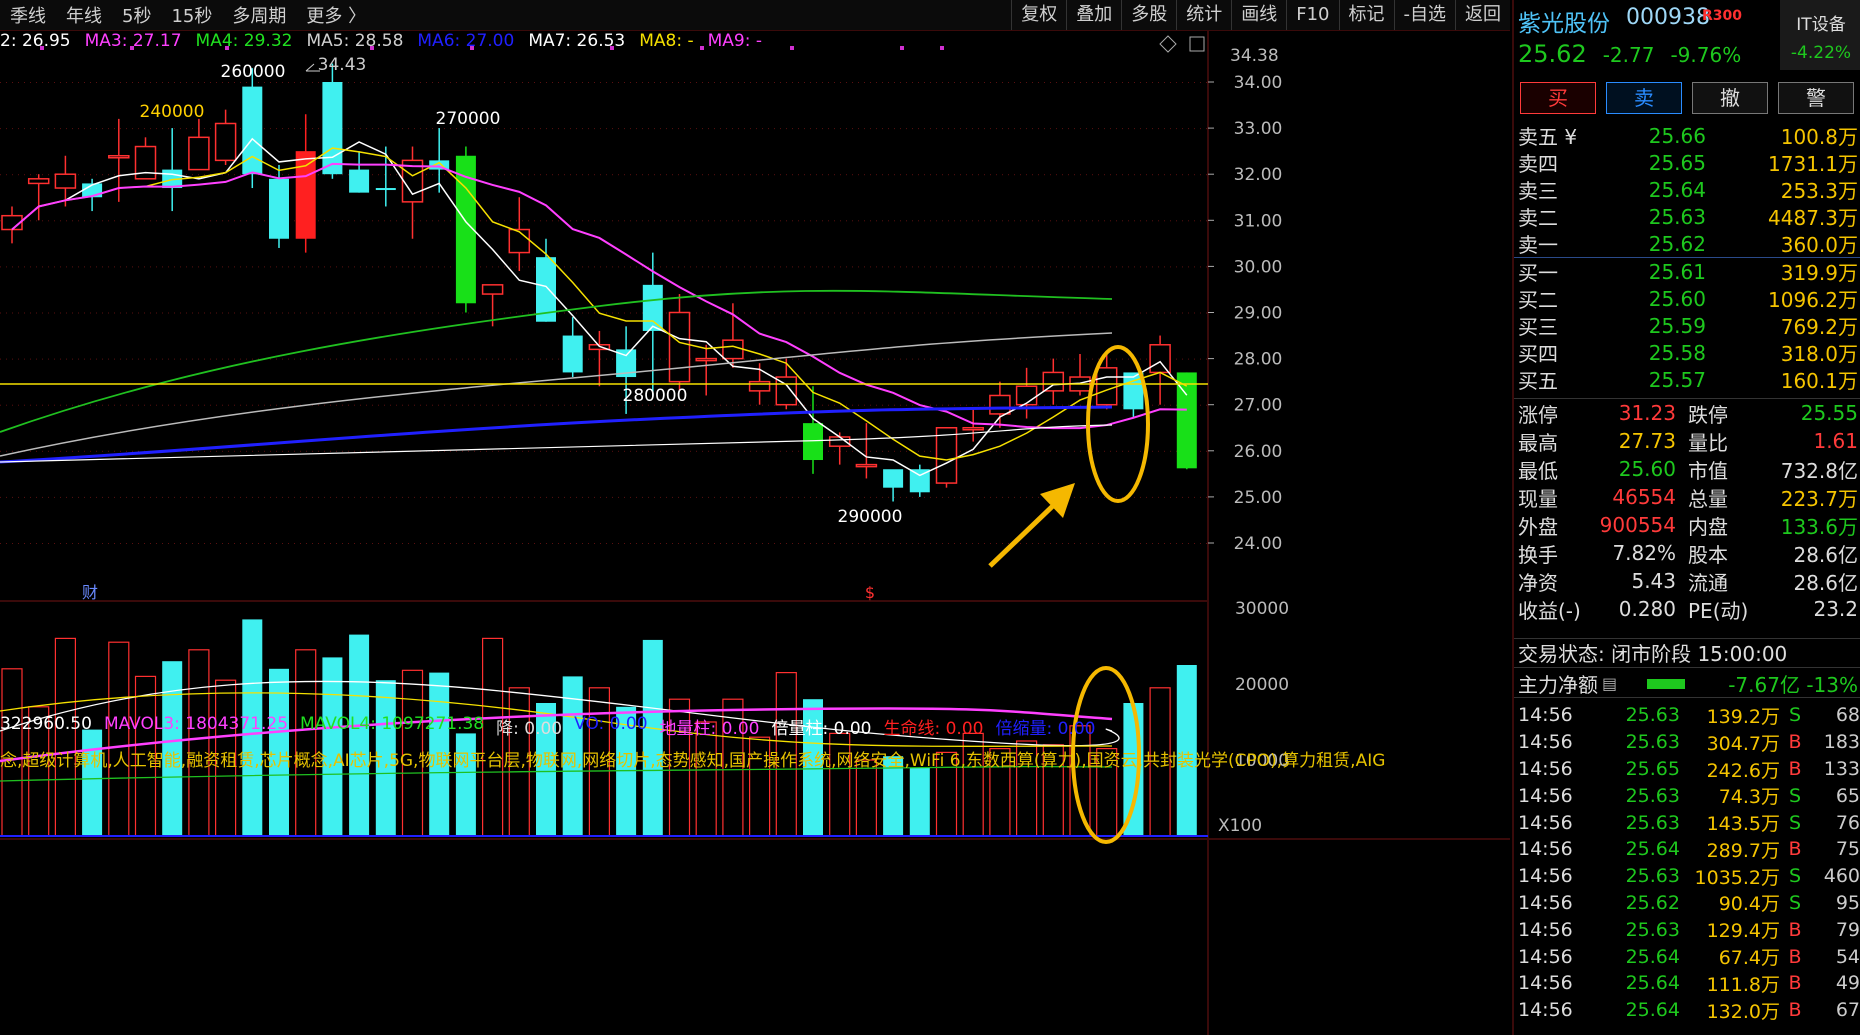 Image resolution: width=1860 pixels, height=1035 pixels. I want to click on ask-row: 卖一 25.62 360.0万, so click(1687, 244).